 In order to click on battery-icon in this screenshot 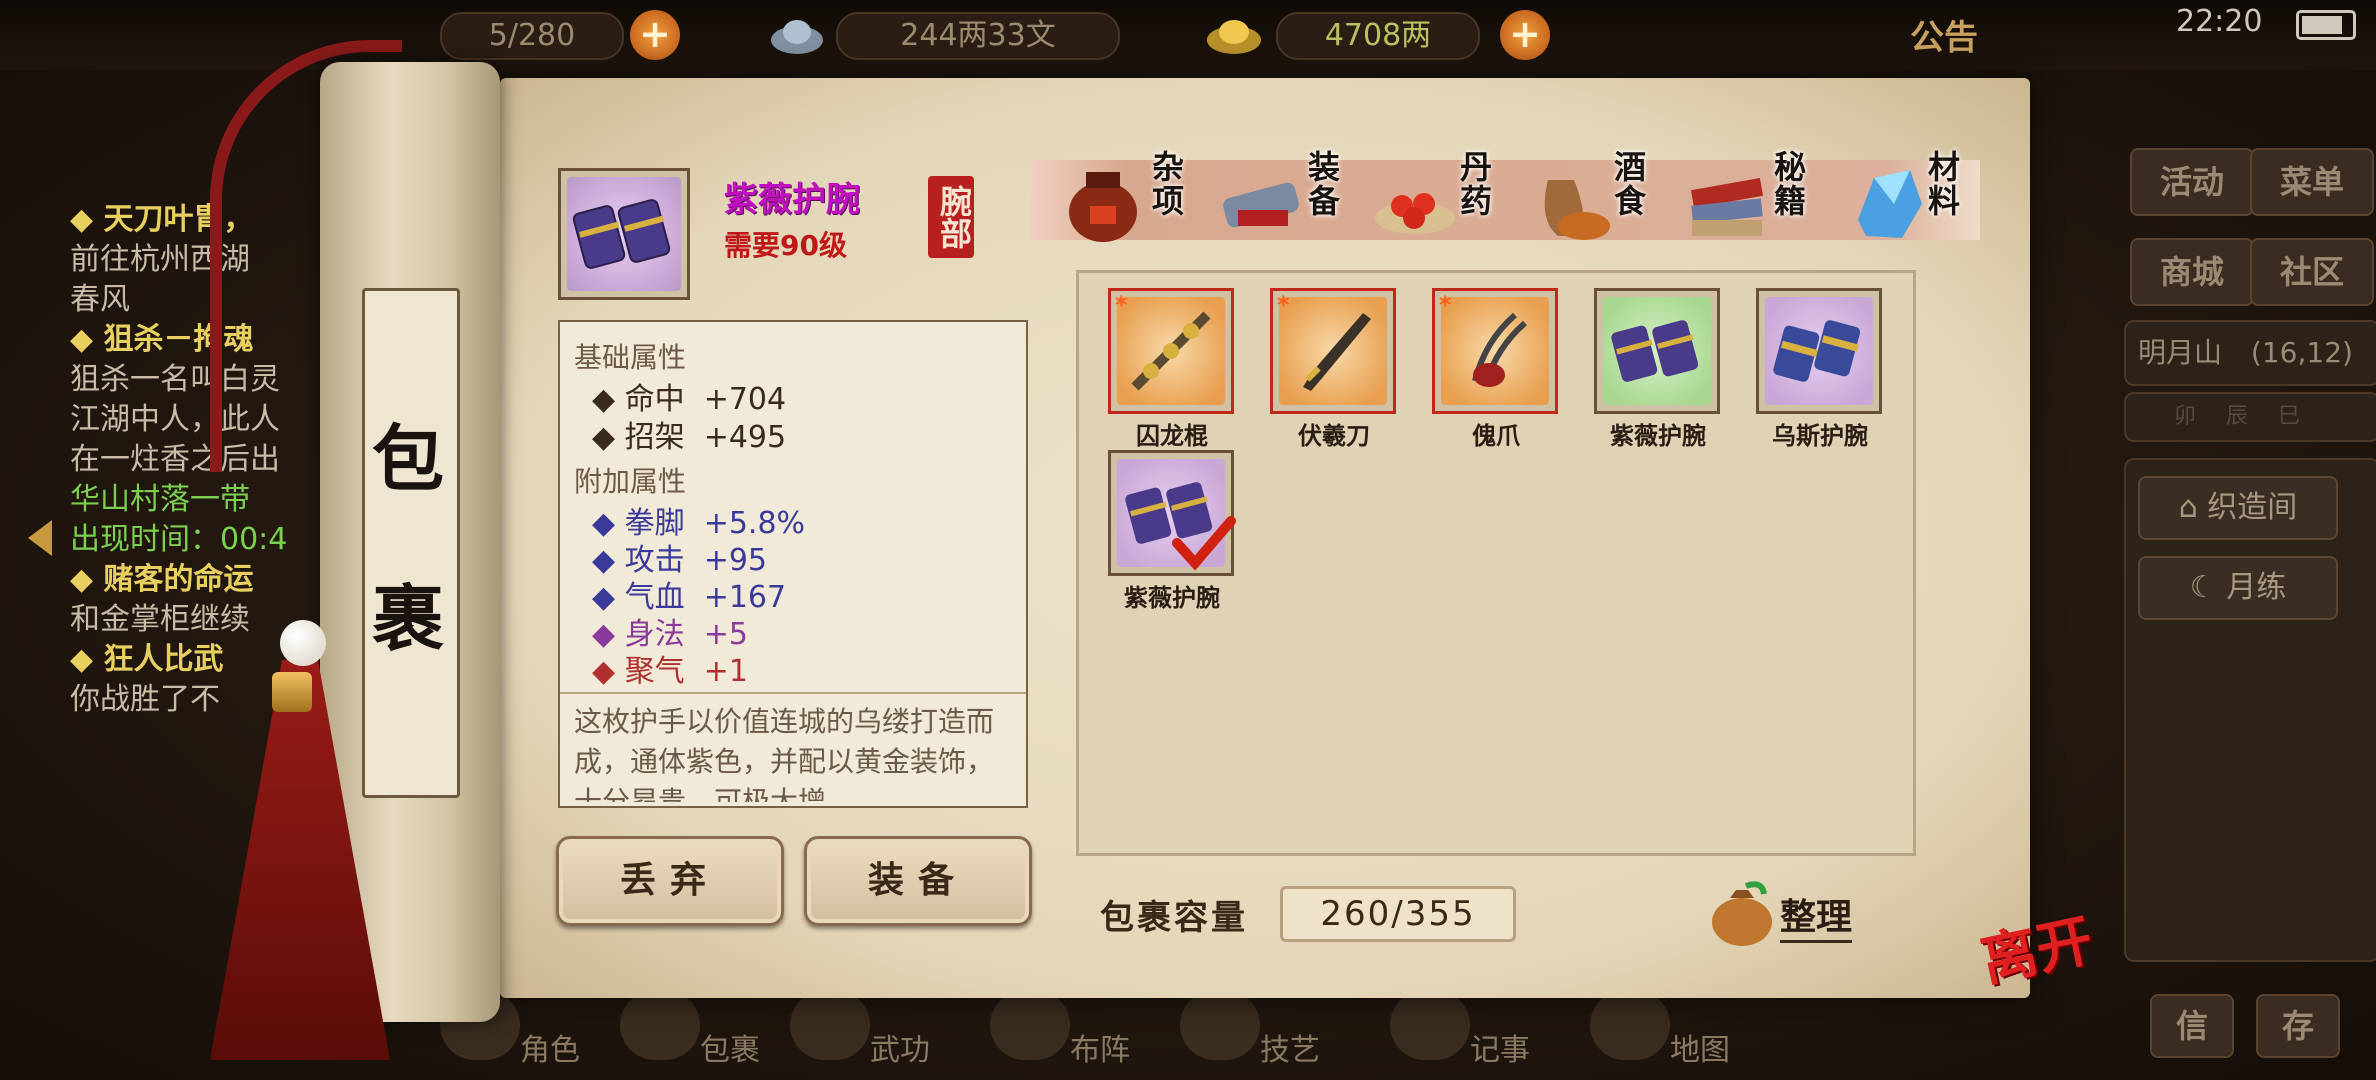, I will do `click(2326, 25)`.